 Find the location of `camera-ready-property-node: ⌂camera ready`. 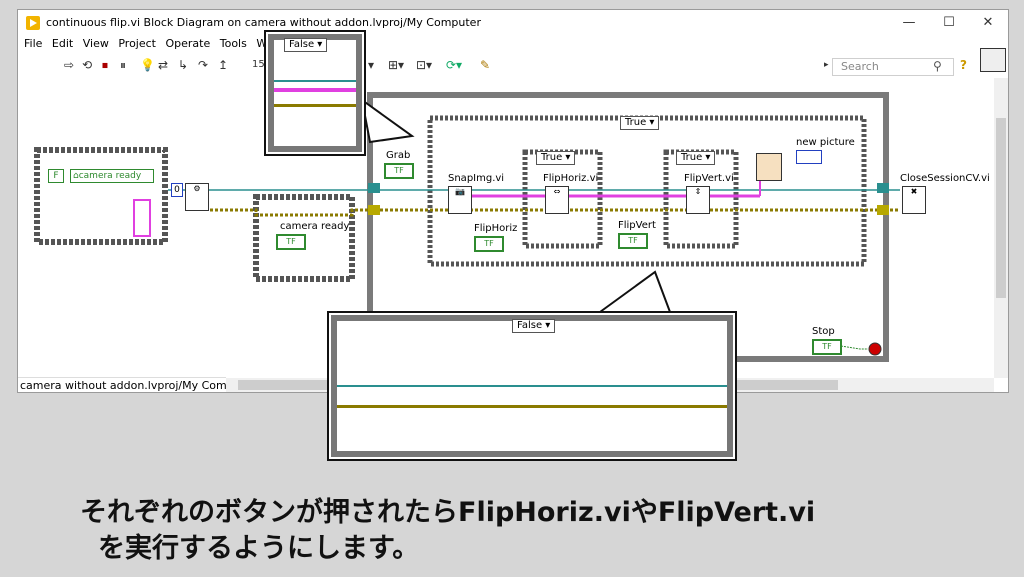

camera-ready-property-node: ⌂camera ready is located at coordinates (112, 176).